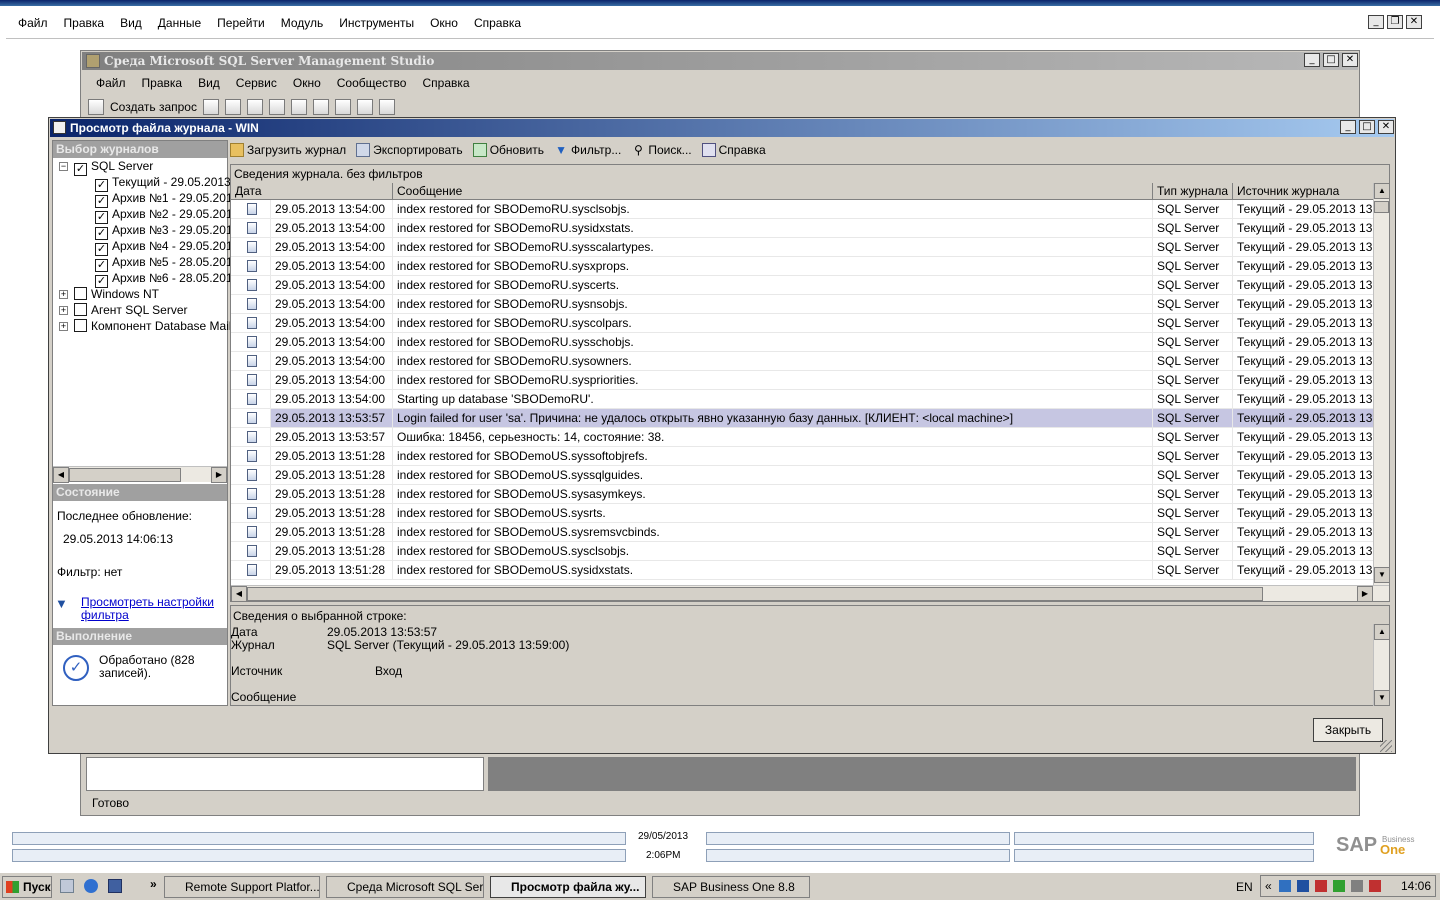 This screenshot has height=900, width=1440. I want to click on tree-item-archive-5: ✓ Архив №5 - 28.05.2013, so click(167, 263).